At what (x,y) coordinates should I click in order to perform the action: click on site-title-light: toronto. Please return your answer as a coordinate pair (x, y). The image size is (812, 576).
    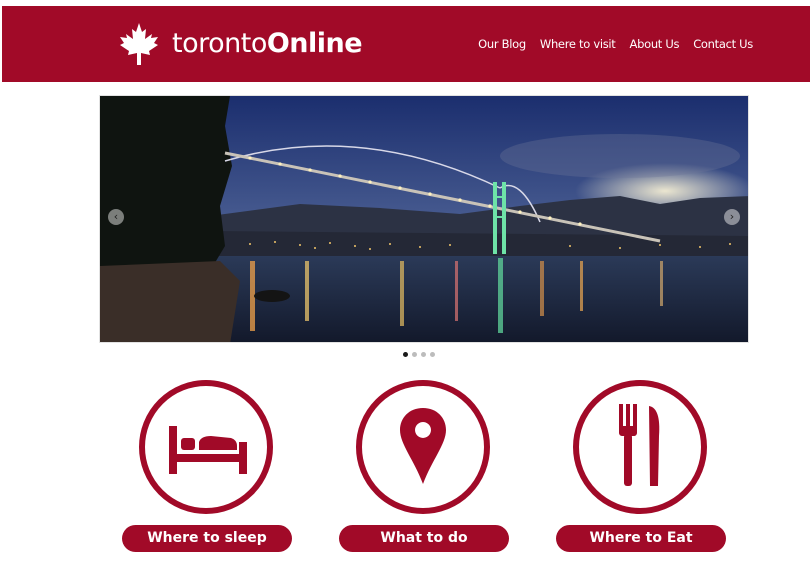
    Looking at the image, I should click on (219, 43).